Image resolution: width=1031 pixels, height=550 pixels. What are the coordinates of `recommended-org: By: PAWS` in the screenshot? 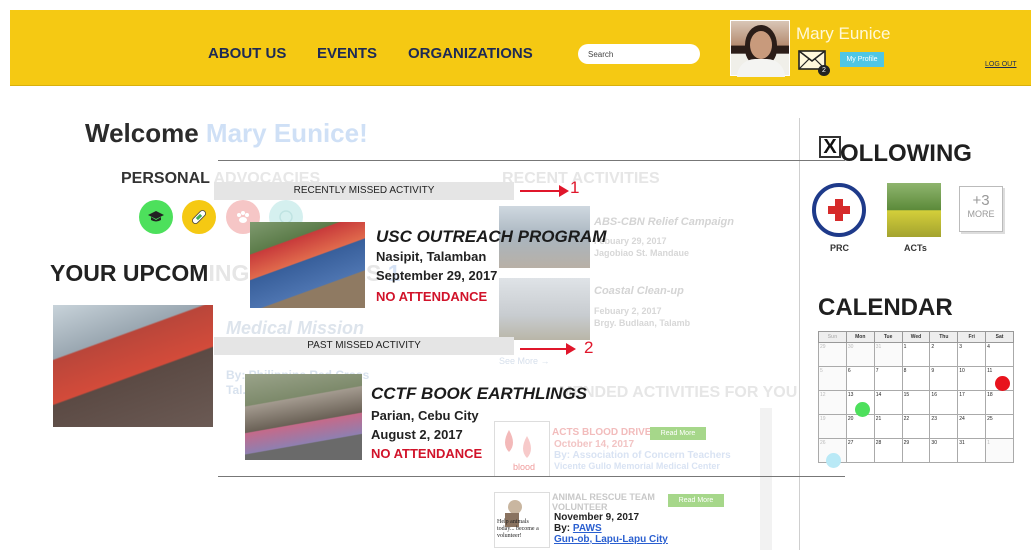 It's located at (578, 528).